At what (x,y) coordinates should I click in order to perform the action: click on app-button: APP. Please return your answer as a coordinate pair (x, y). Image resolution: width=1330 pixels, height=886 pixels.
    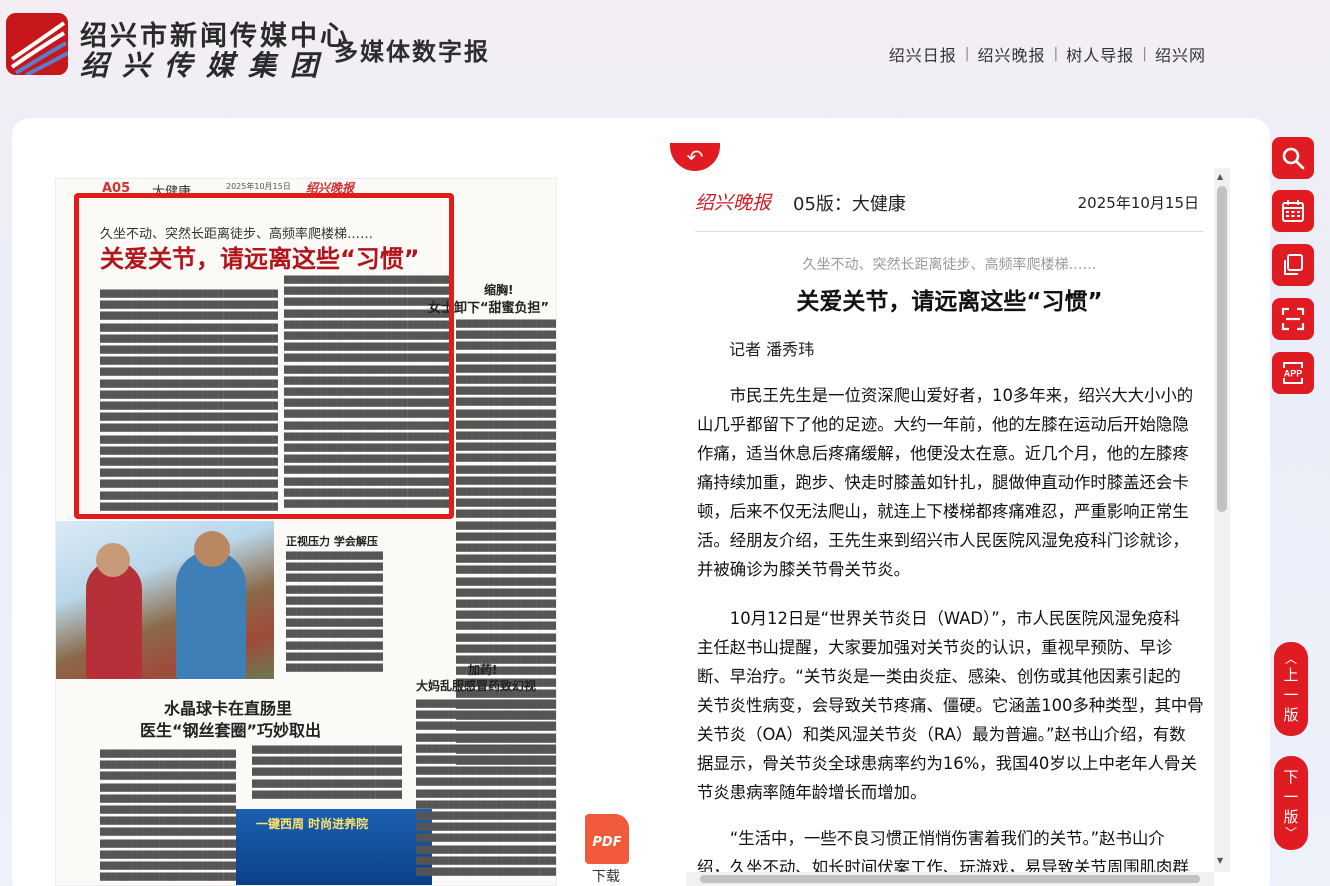
    Looking at the image, I should click on (1293, 373).